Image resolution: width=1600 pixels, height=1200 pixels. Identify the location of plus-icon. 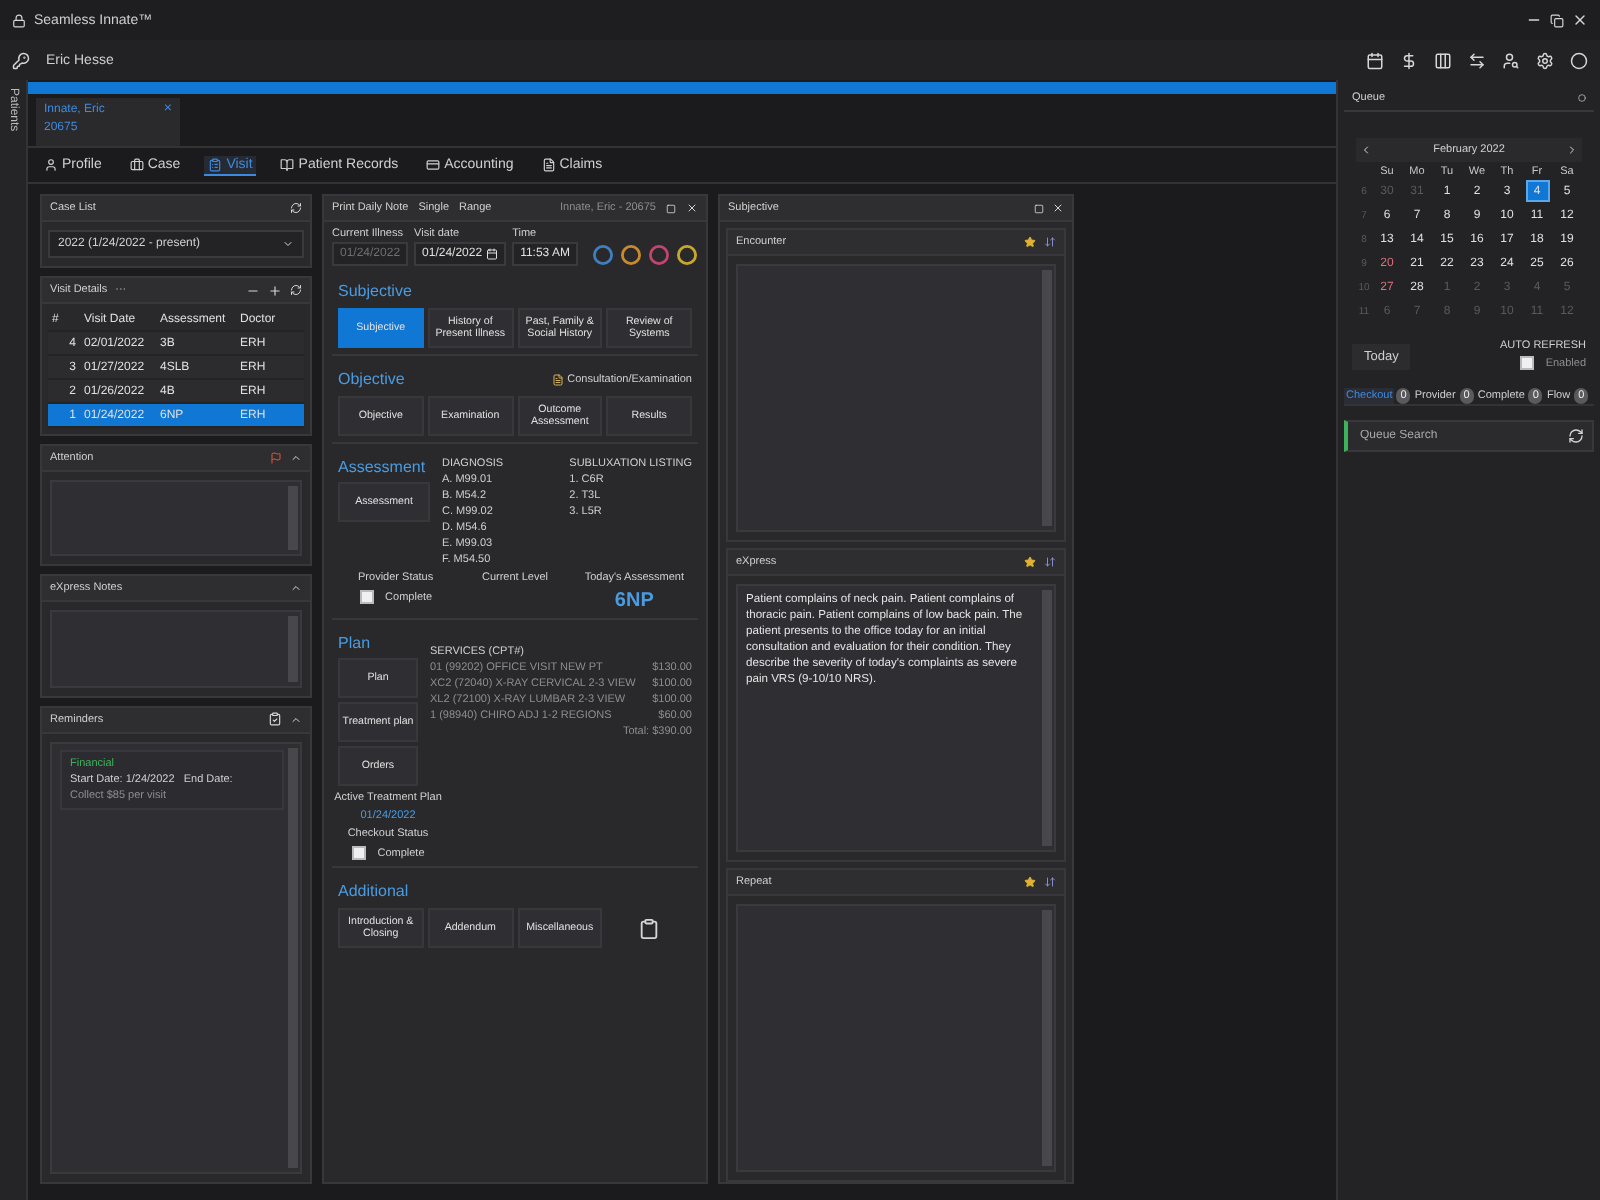
(275, 290).